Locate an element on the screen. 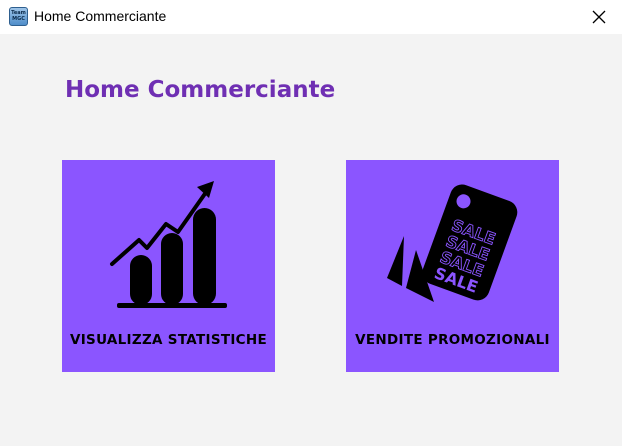  close-icon is located at coordinates (599, 17).